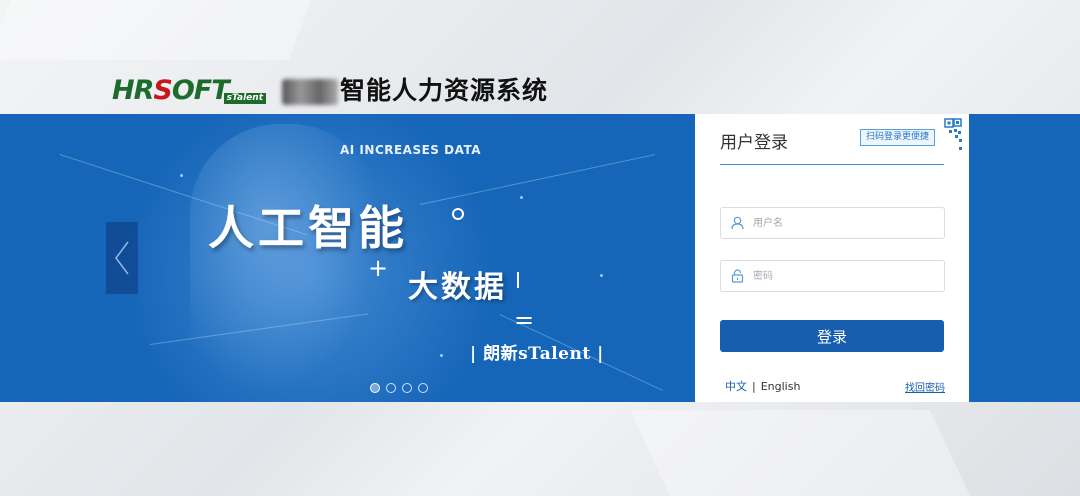  What do you see at coordinates (845, 276) in the screenshot?
I see `password-input` at bounding box center [845, 276].